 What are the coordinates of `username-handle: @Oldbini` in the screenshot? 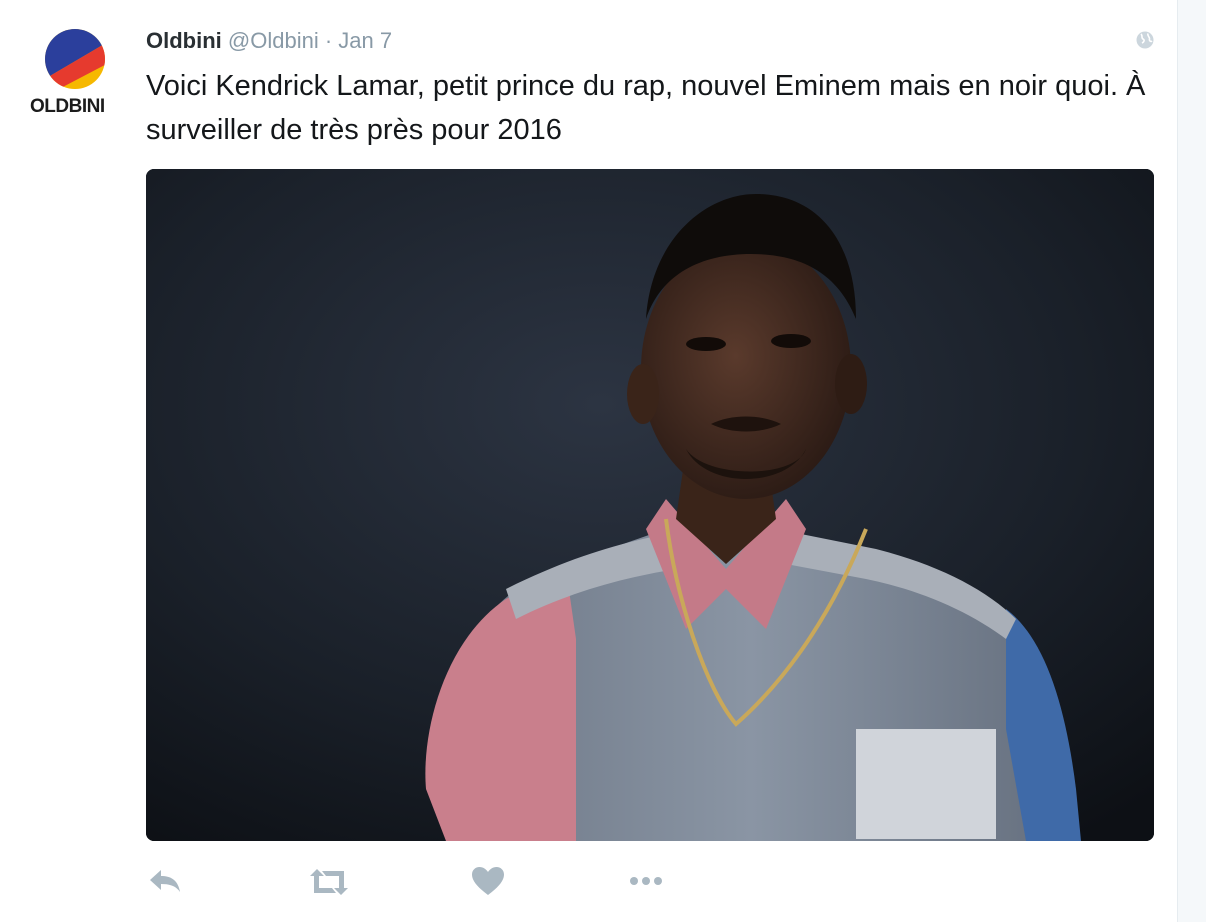 It's located at (273, 40).